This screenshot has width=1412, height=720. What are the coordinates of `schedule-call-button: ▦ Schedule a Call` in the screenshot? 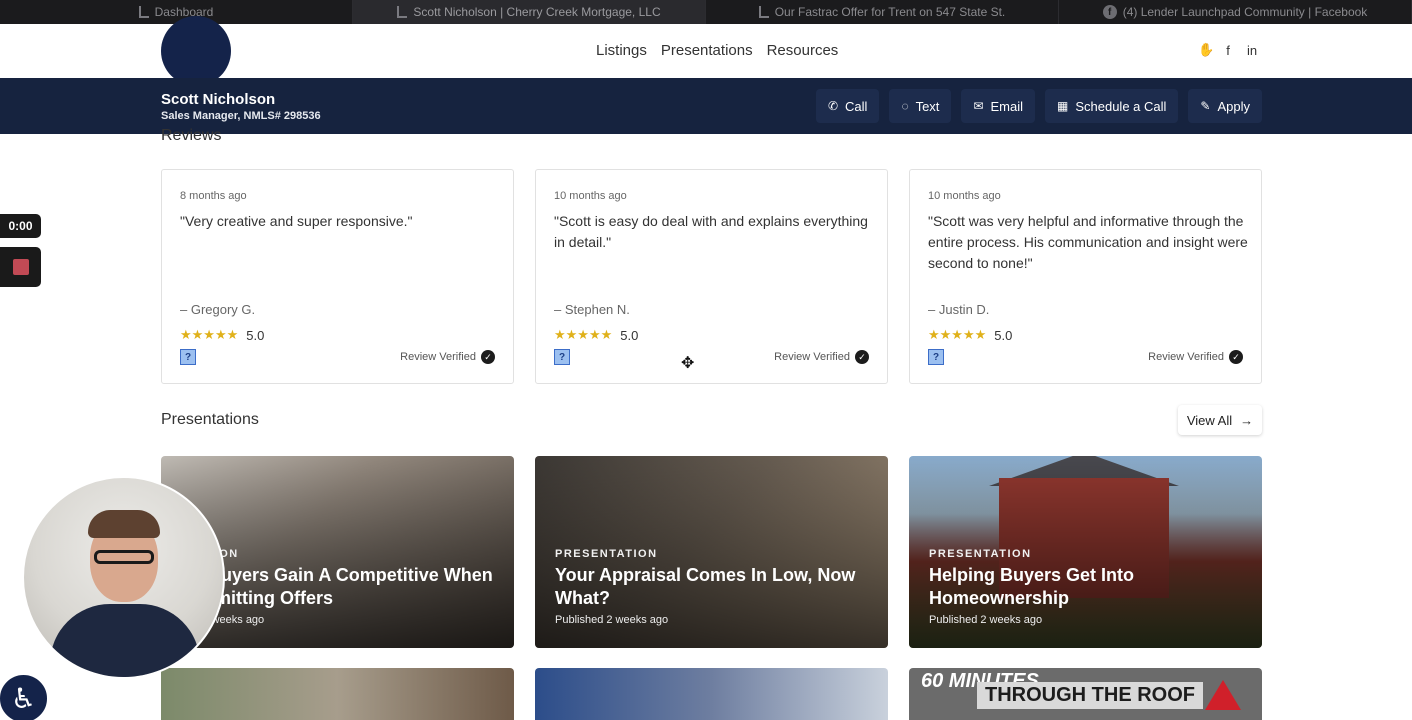 It's located at (1112, 106).